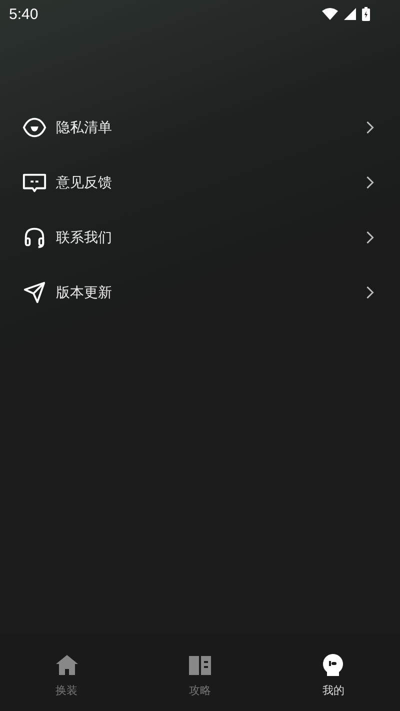 The width and height of the screenshot is (400, 711). What do you see at coordinates (84, 293) in the screenshot?
I see `menu-label: 版本更新` at bounding box center [84, 293].